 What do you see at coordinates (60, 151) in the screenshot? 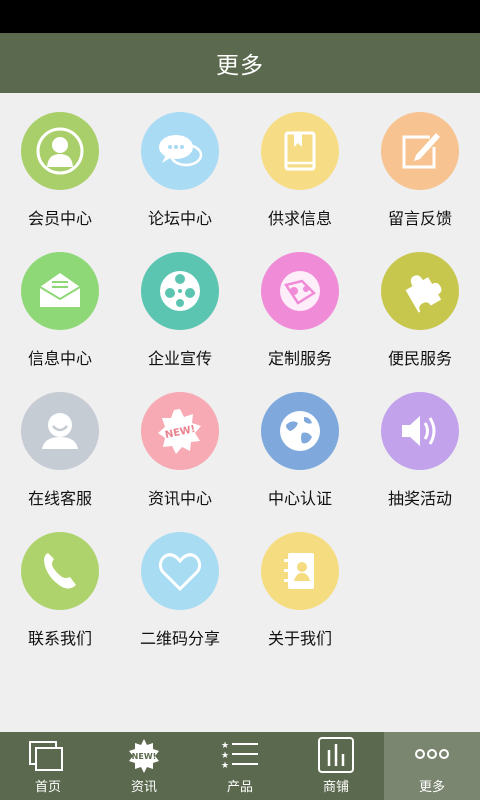
I see `member-icon` at bounding box center [60, 151].